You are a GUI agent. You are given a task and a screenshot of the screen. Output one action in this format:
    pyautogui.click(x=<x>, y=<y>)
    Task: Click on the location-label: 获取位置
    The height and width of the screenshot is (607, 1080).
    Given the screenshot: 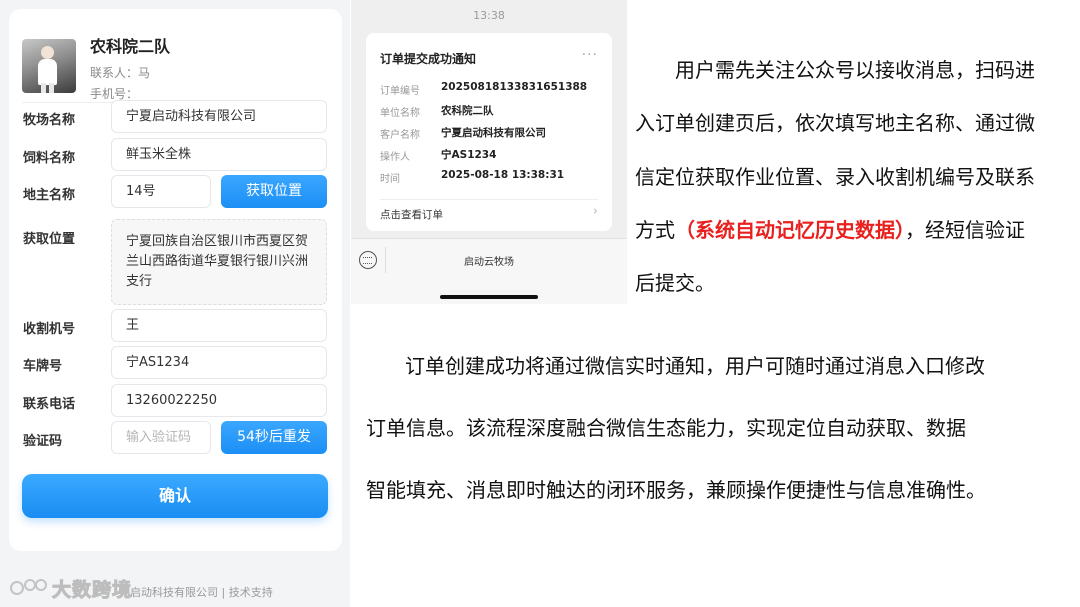 What is the action you would take?
    pyautogui.click(x=49, y=239)
    